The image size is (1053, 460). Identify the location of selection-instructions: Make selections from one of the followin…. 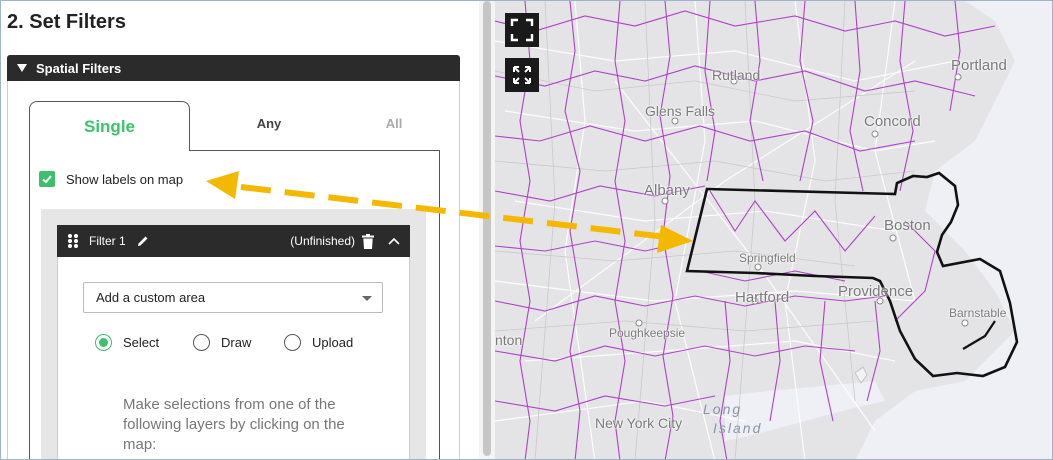
(234, 424).